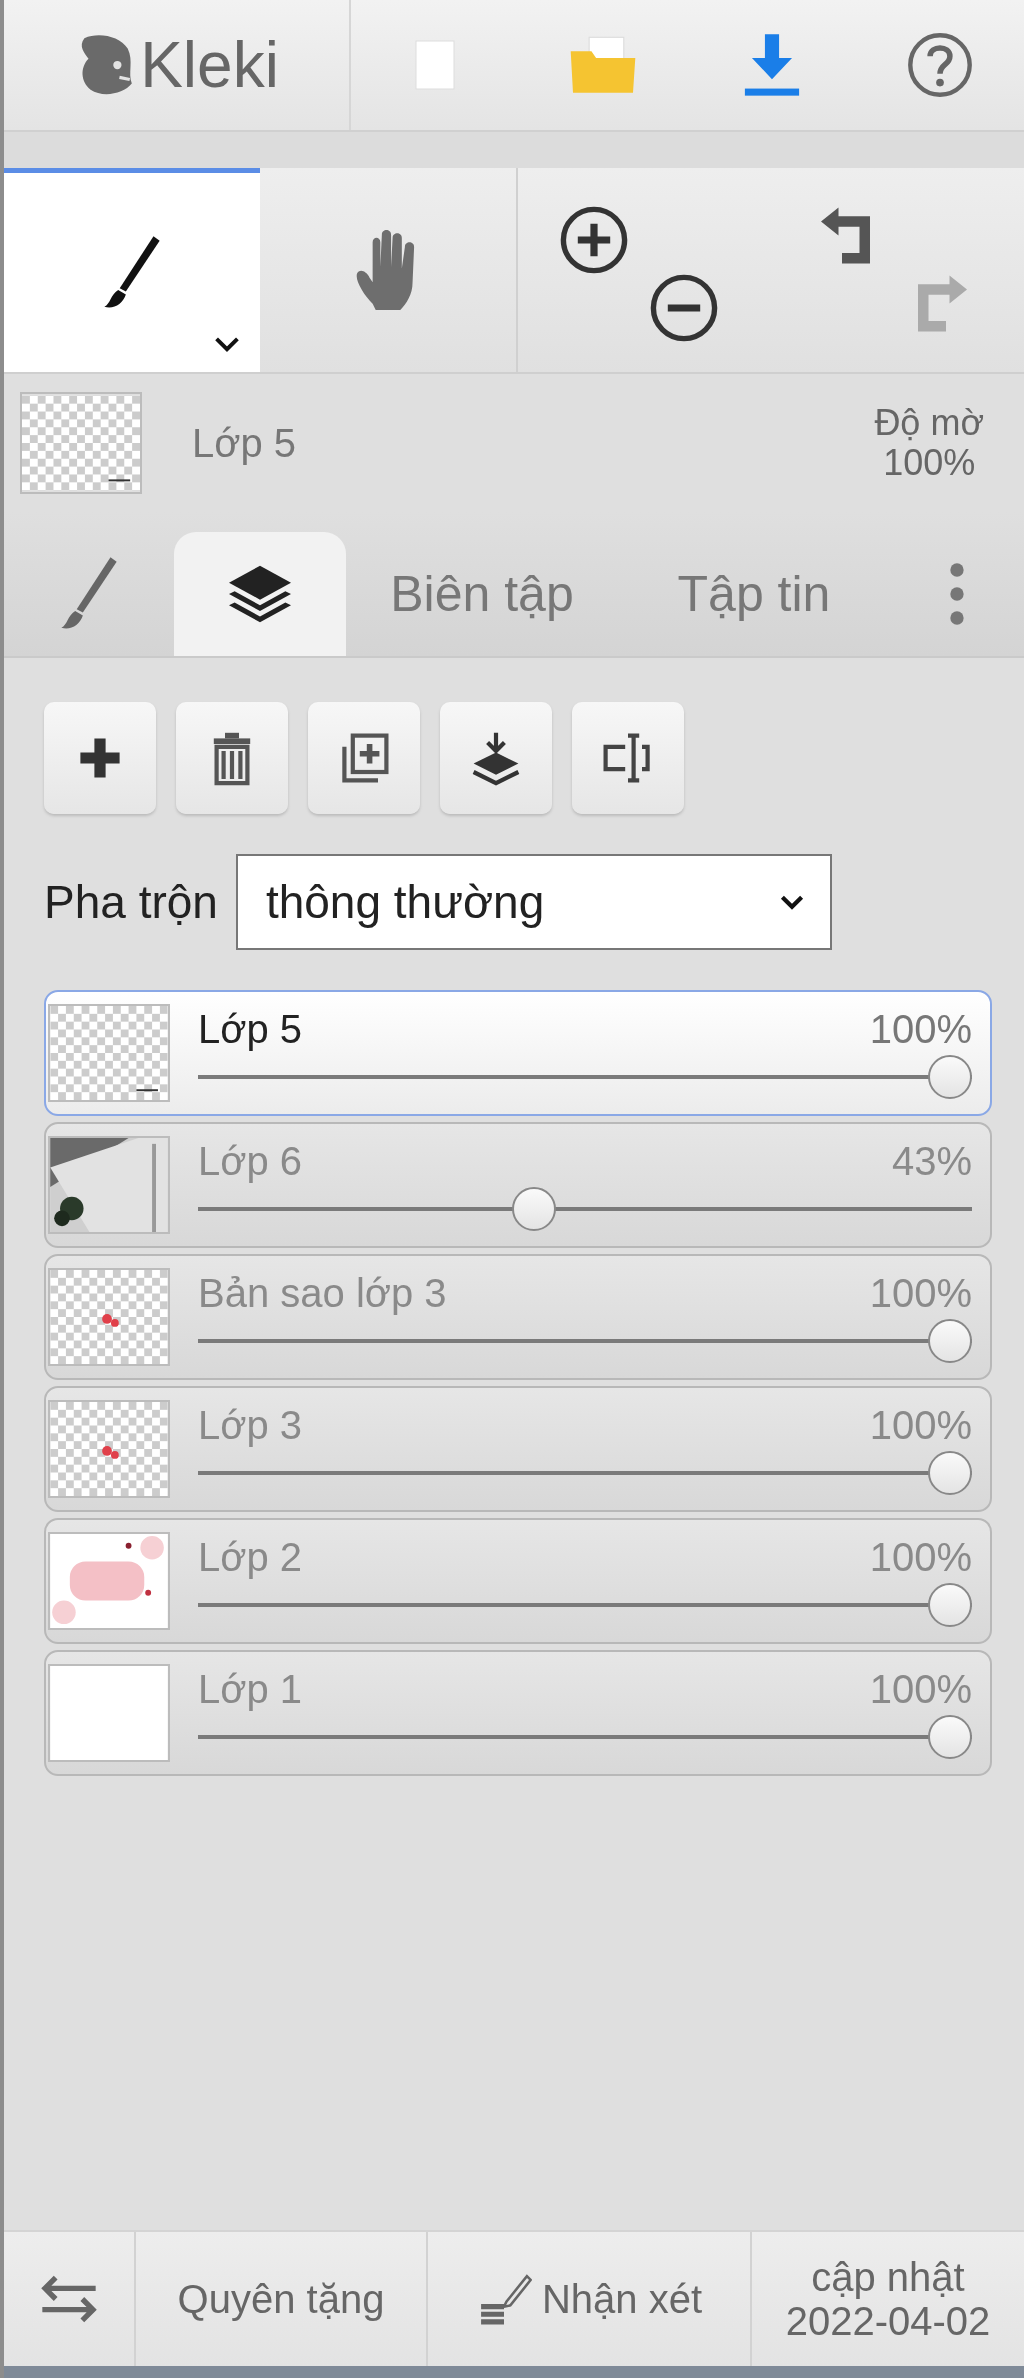 Image resolution: width=1024 pixels, height=2378 pixels. I want to click on rename-layer-button, so click(628, 758).